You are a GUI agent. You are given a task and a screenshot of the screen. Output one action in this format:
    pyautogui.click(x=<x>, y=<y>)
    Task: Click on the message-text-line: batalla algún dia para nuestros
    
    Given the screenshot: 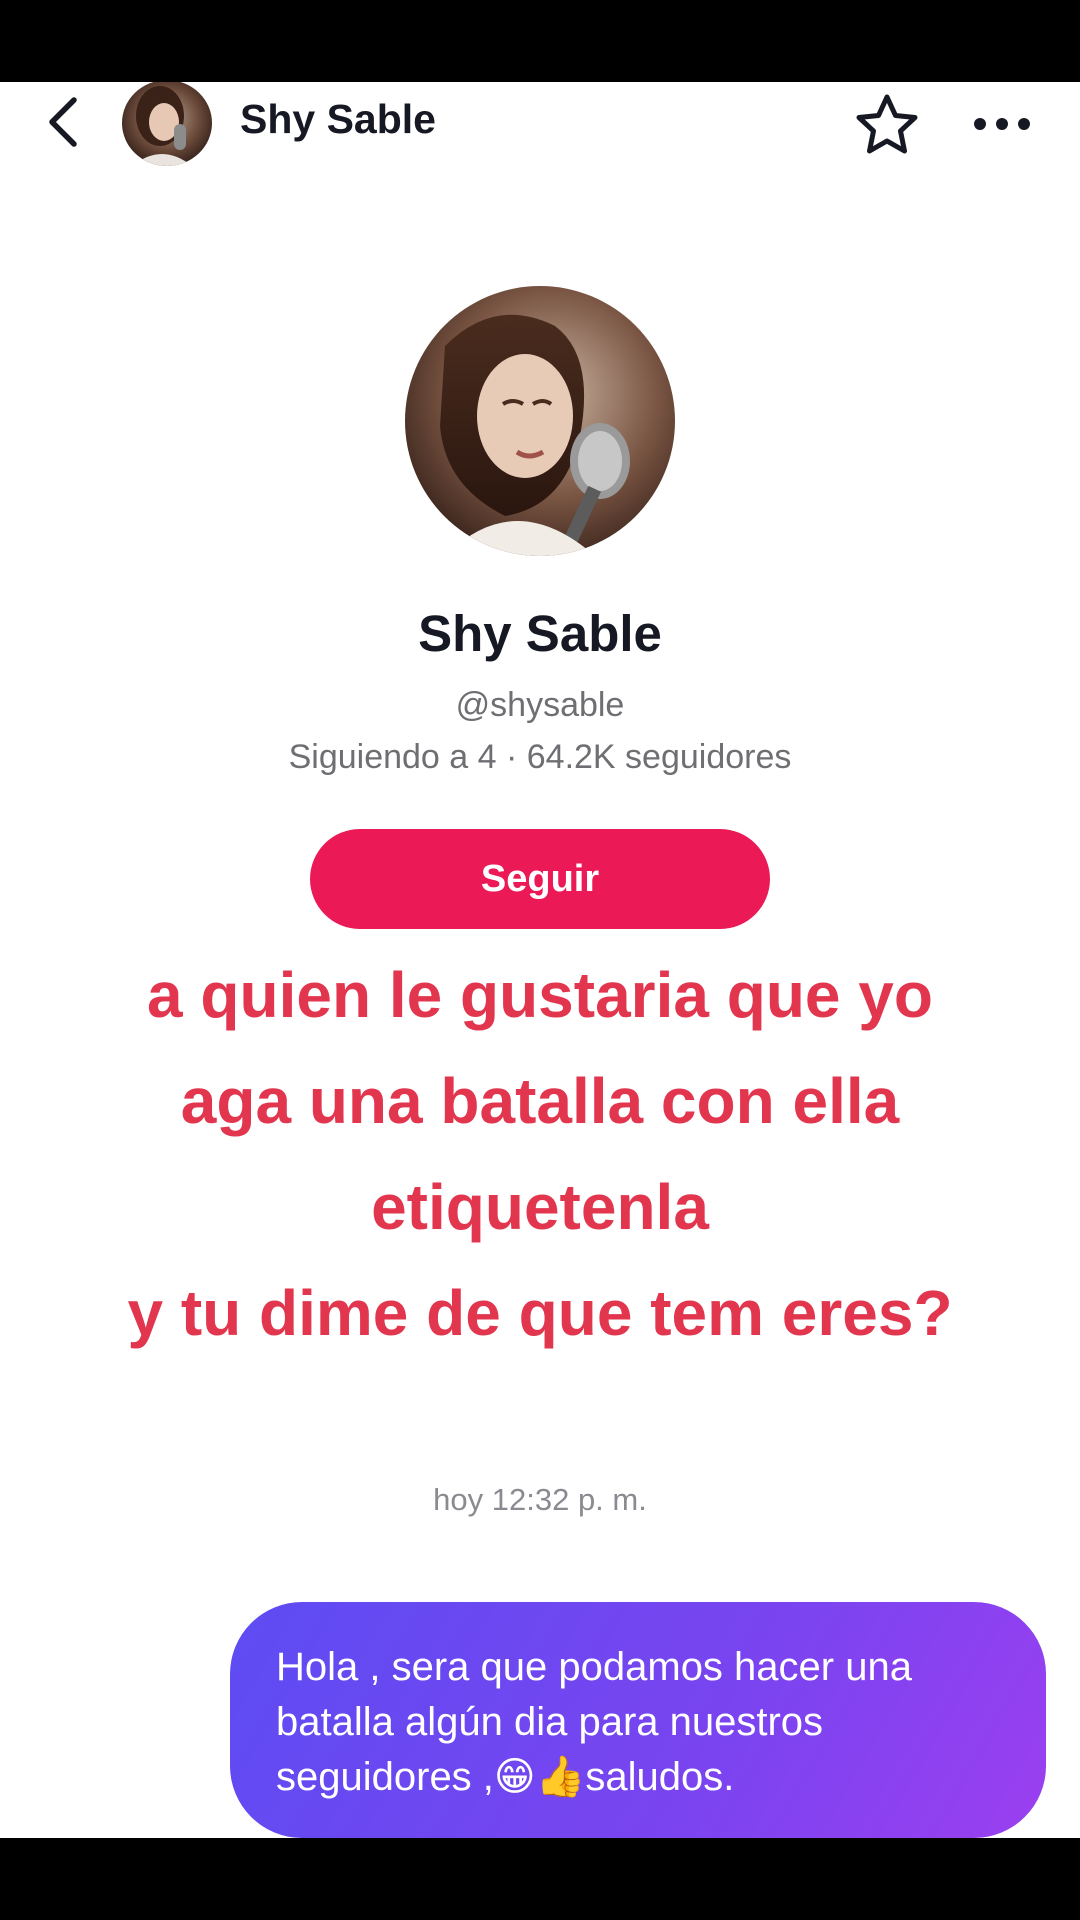 What is the action you would take?
    pyautogui.click(x=550, y=1722)
    